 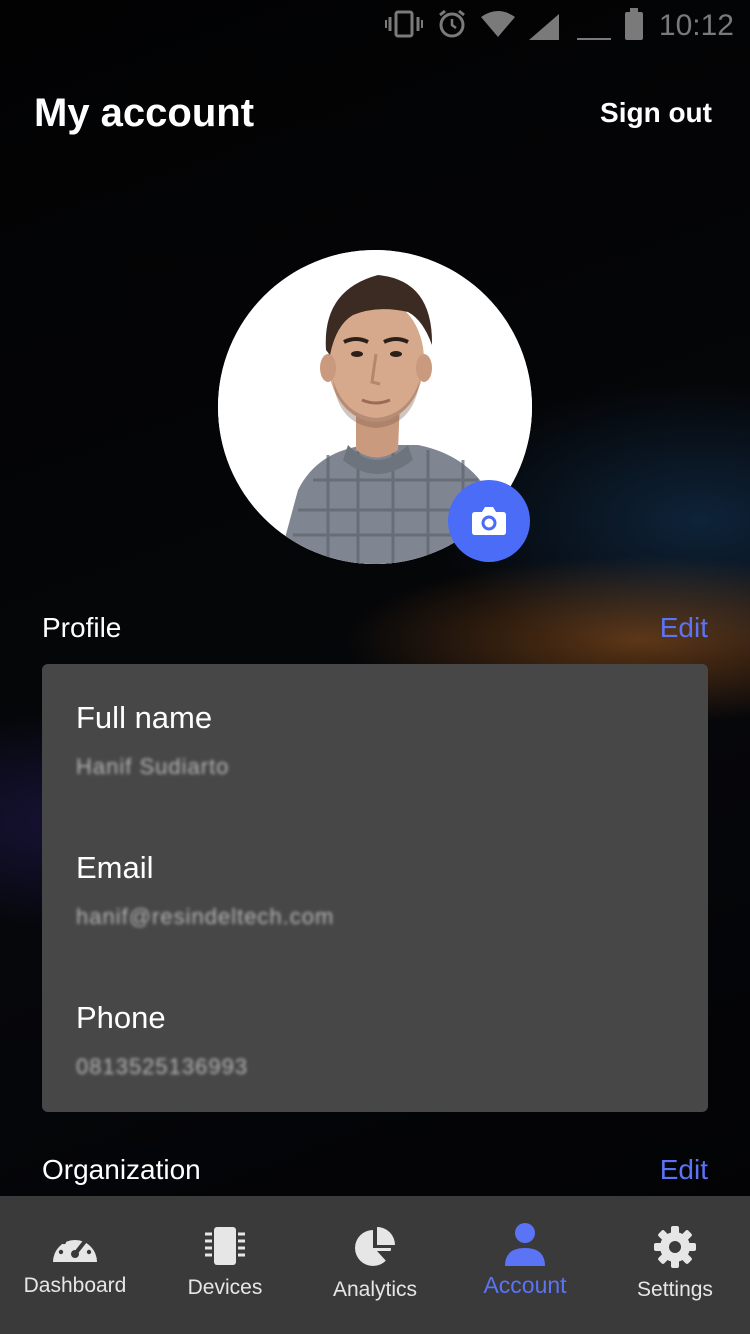 I want to click on profile-section-title: Profile, so click(x=82, y=627).